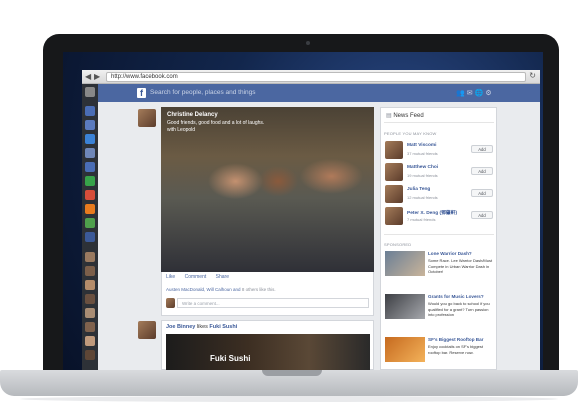  I want to click on friends-icon, so click(90, 237).